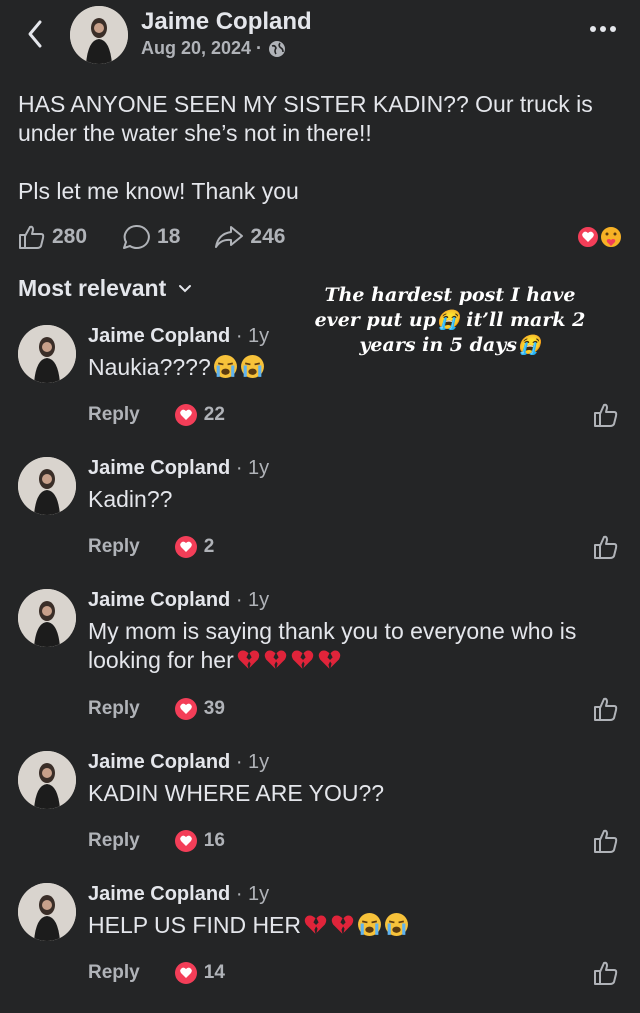  I want to click on like-stat: 280, so click(52, 237).